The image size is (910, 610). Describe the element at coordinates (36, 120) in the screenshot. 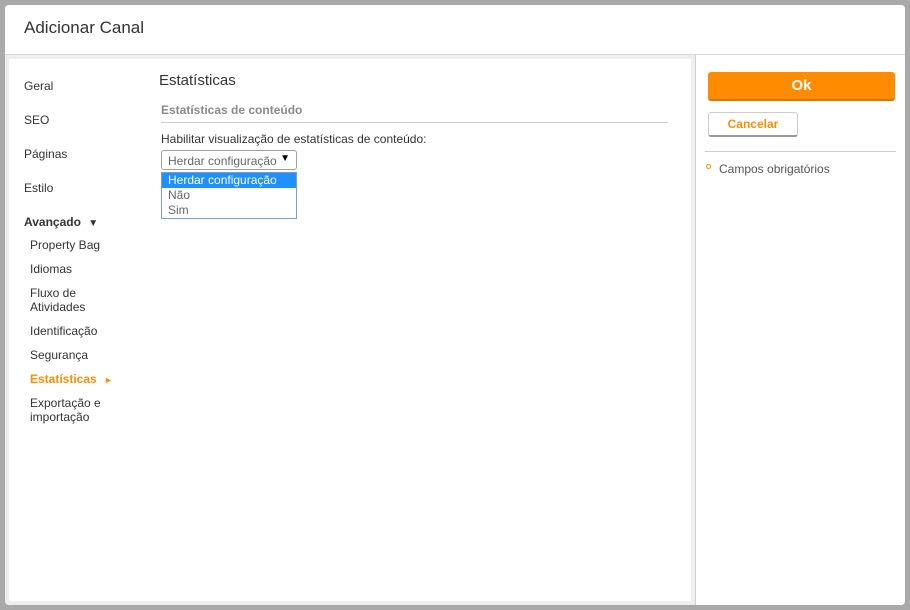

I see `nav-item-seo: SEO` at that location.